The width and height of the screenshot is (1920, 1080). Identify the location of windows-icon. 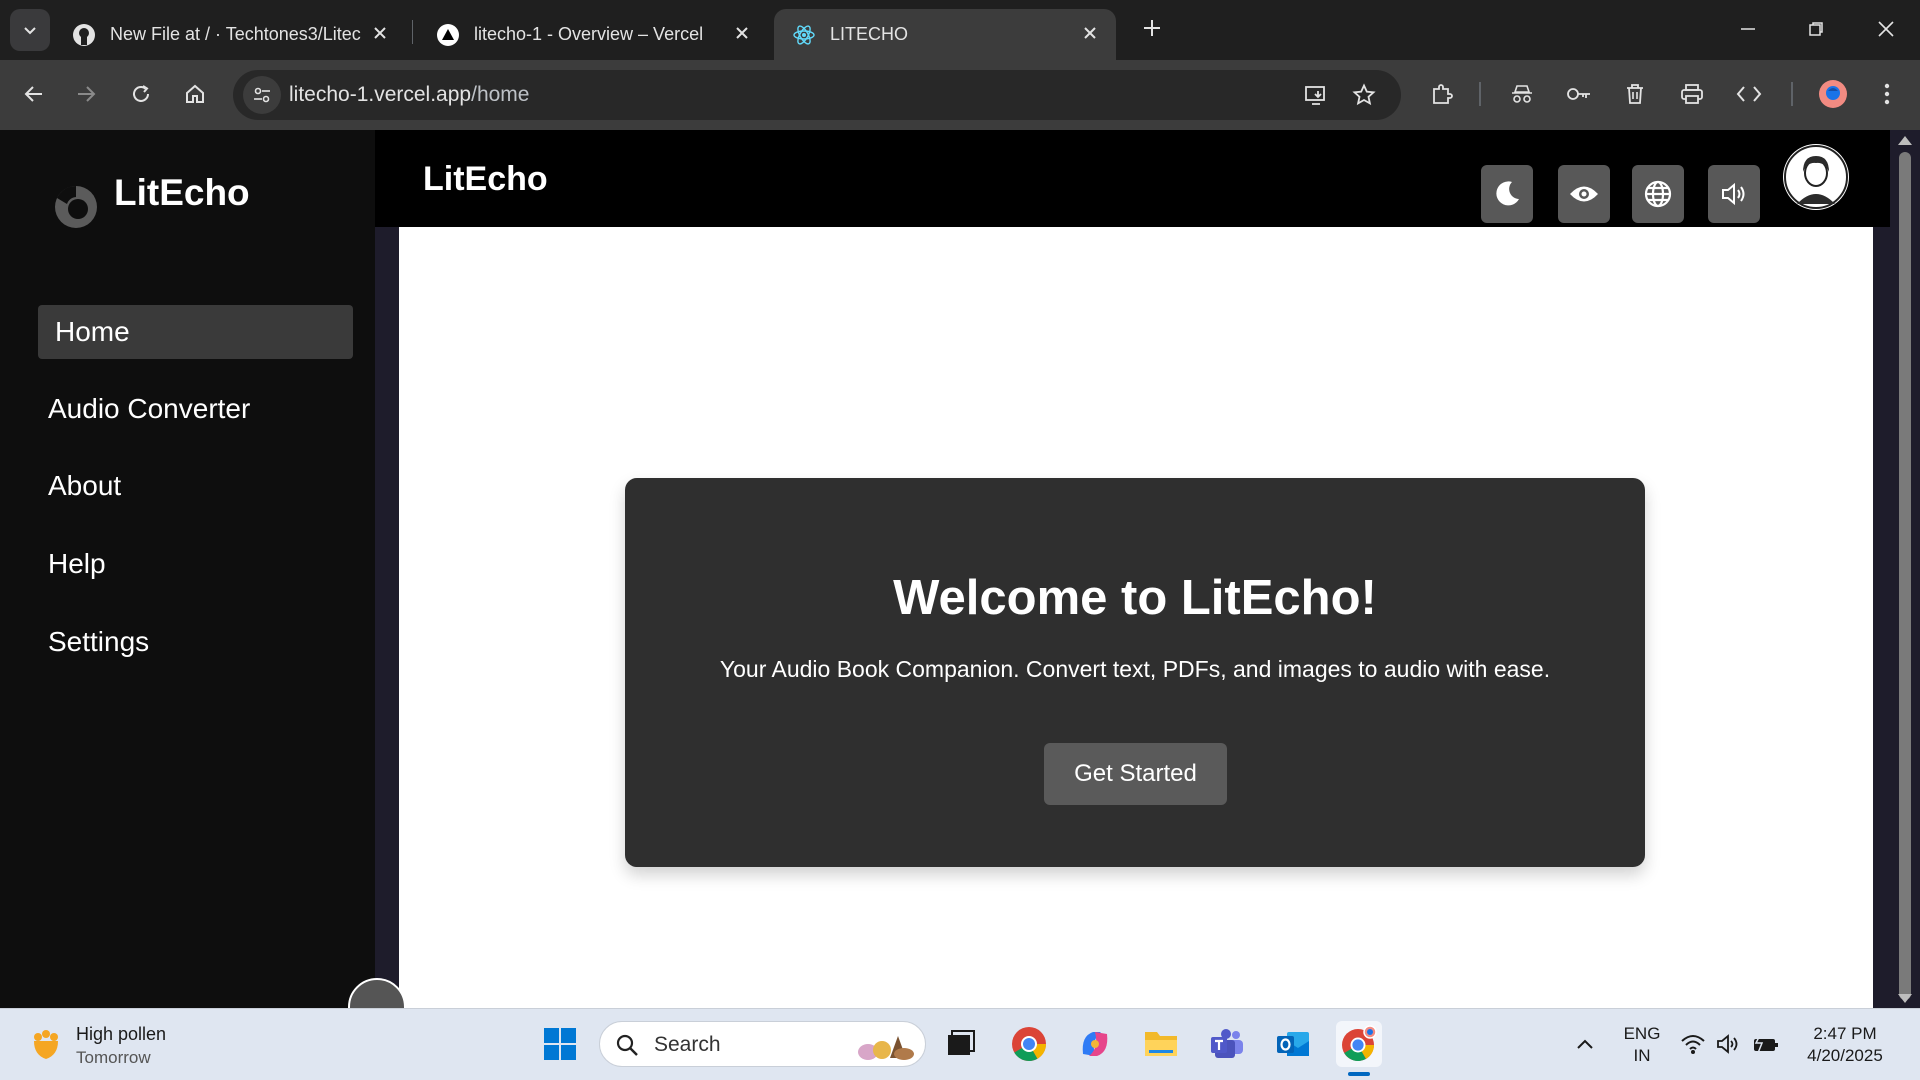
(560, 1044).